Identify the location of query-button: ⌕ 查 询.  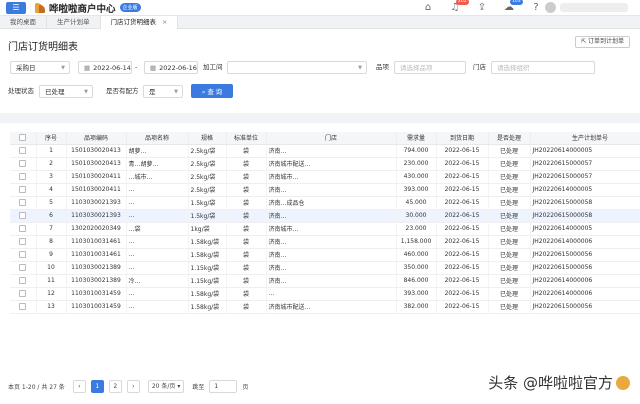
(212, 91).